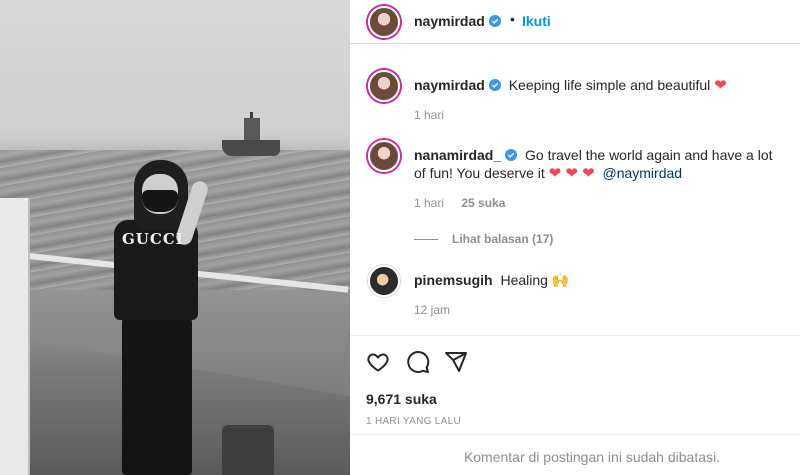  What do you see at coordinates (560, 280) in the screenshot?
I see `raised-hands-emoji: 🙌` at bounding box center [560, 280].